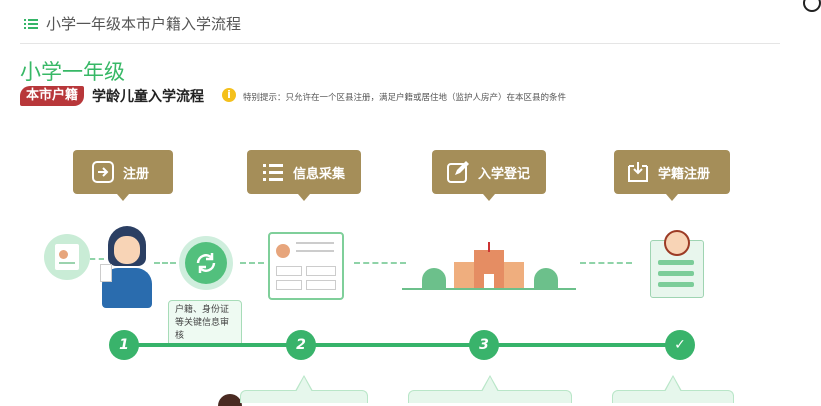  Describe the element at coordinates (136, 174) in the screenshot. I see `step-label: 注册` at that location.